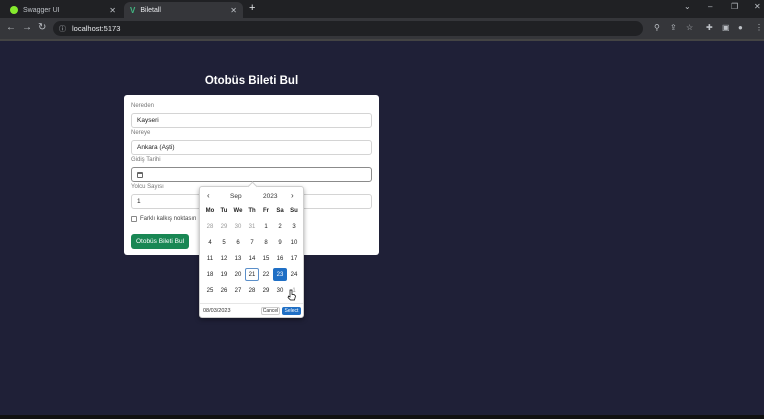 The width and height of the screenshot is (764, 419). I want to click on side-panel-icon: ▣, so click(726, 27).